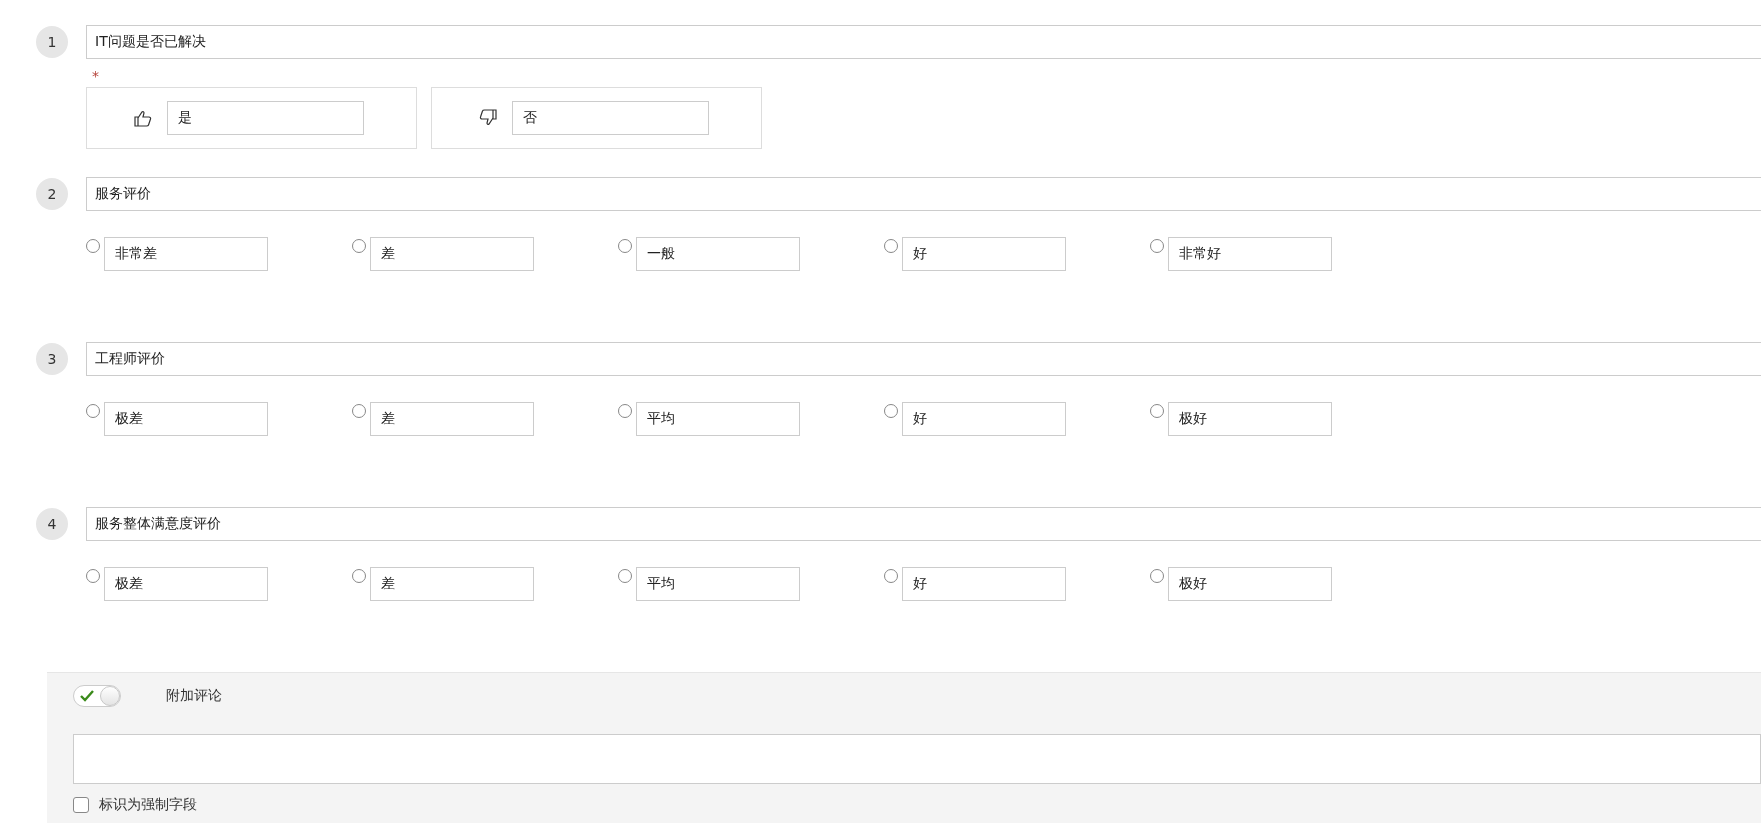  What do you see at coordinates (923, 524) in the screenshot?
I see `question-title-field: 服务整体满意度评价` at bounding box center [923, 524].